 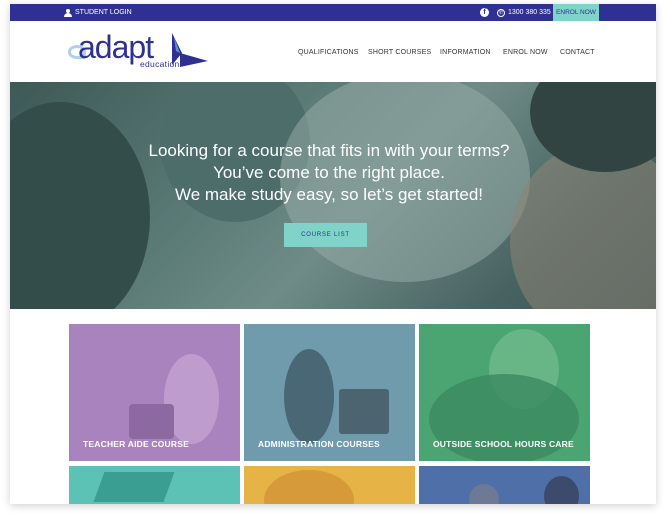 What do you see at coordinates (577, 52) in the screenshot?
I see `nav-contact: CONTACT` at bounding box center [577, 52].